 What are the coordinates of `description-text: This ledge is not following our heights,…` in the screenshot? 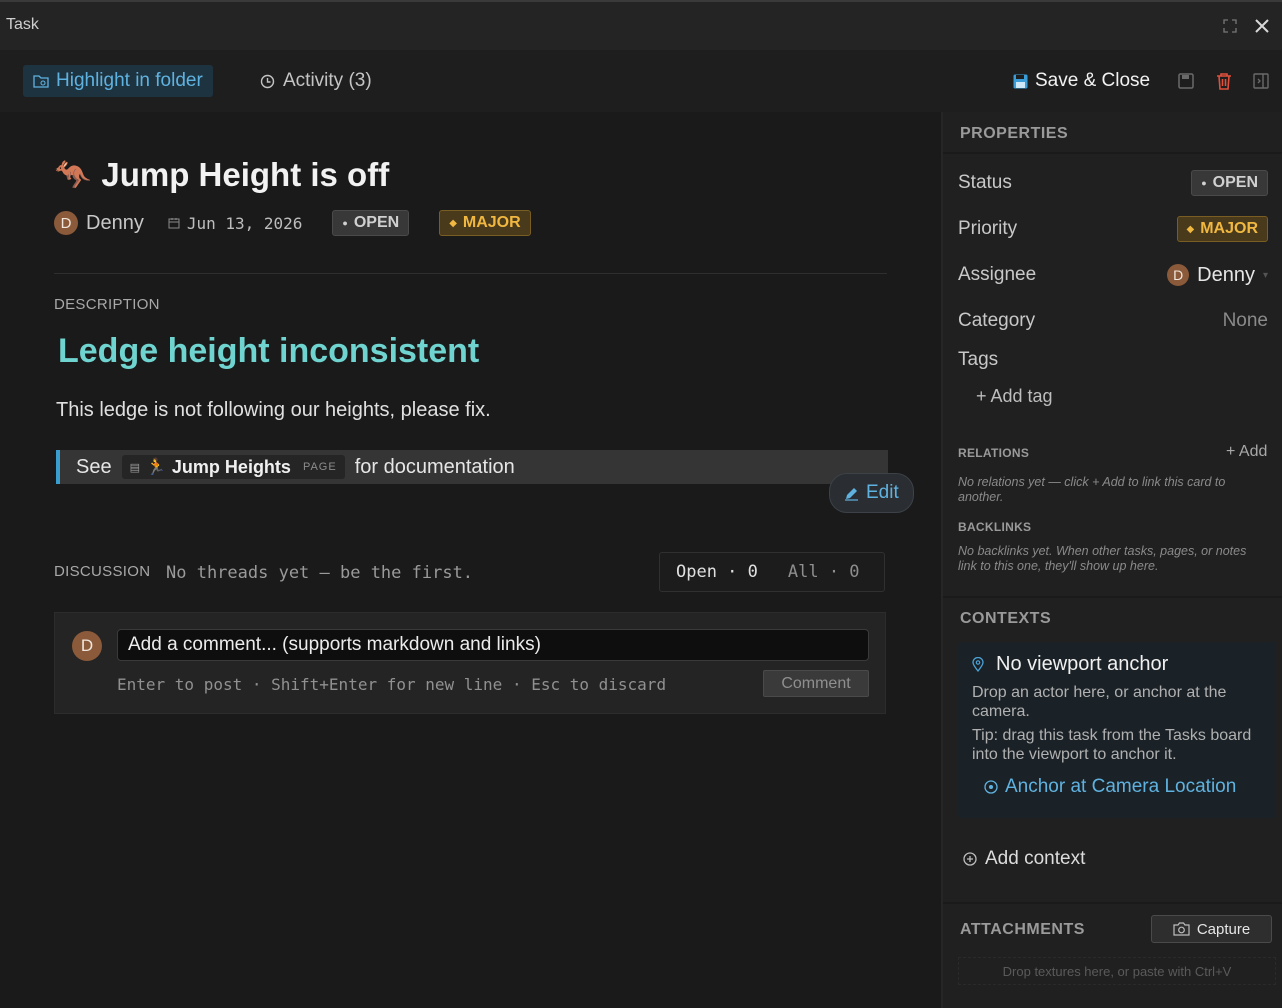 It's located at (273, 410).